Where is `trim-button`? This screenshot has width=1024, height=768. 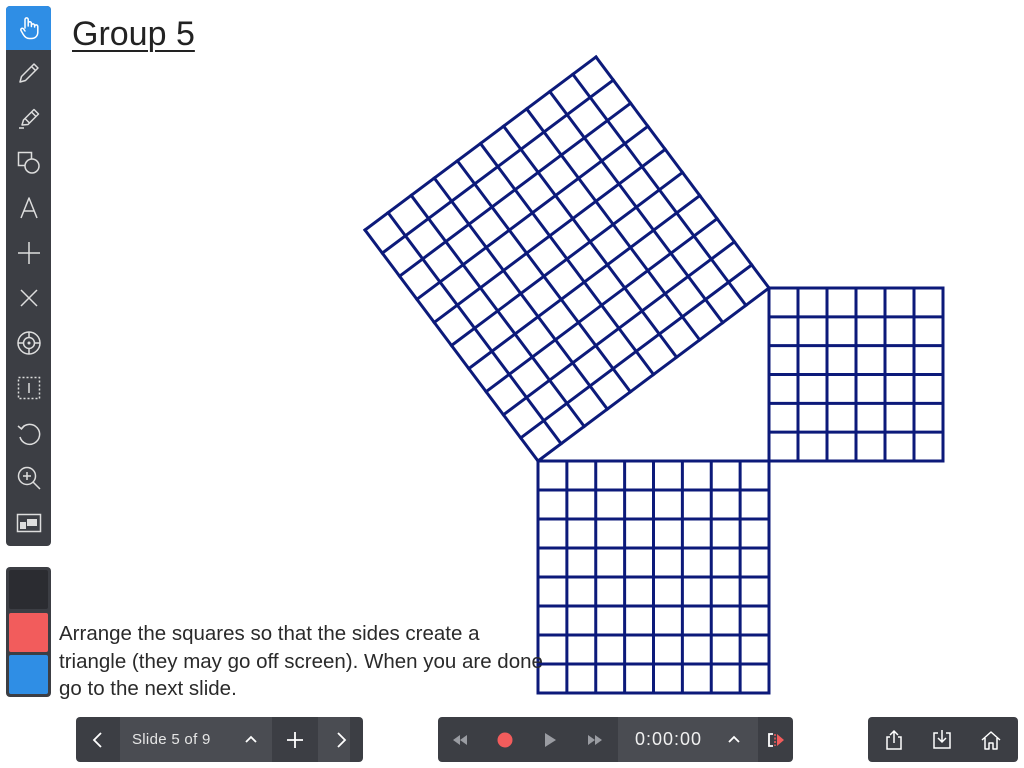
trim-button is located at coordinates (774, 739).